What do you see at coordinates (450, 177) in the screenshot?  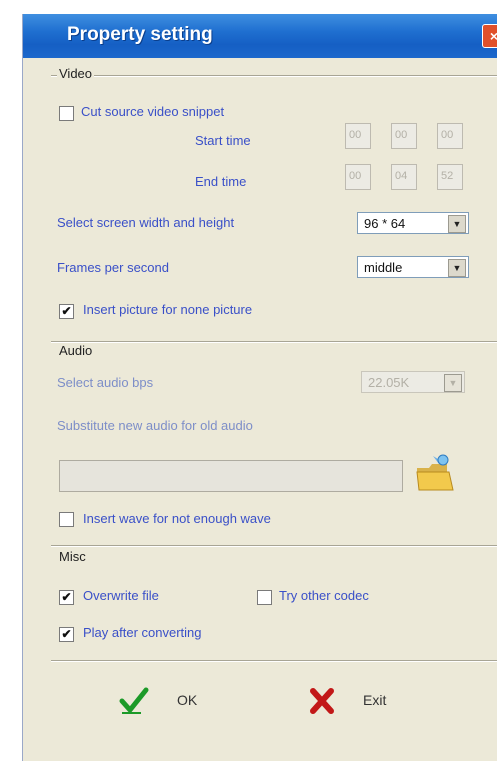 I see `end-time-second-field: 52` at bounding box center [450, 177].